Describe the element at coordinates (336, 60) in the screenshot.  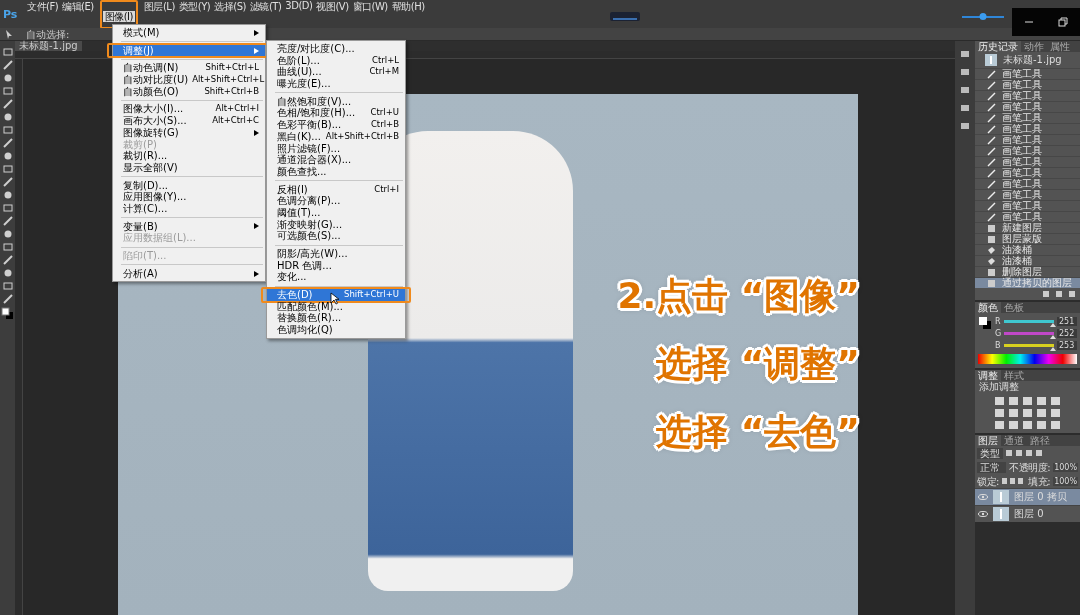
I see `menu-item: 色阶(L)... Ctrl+L` at that location.